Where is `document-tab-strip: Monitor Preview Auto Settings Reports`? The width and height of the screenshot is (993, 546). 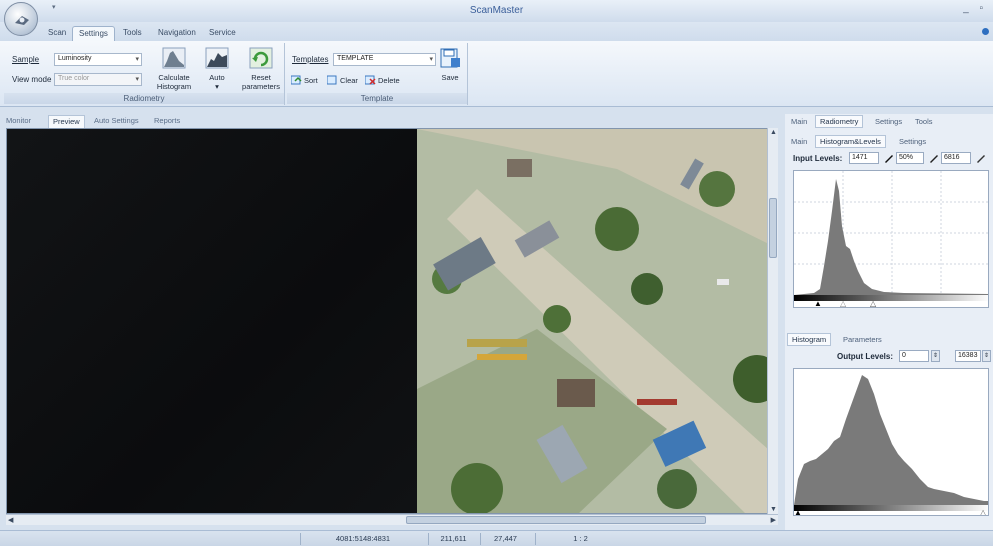 document-tab-strip: Monitor Preview Auto Settings Reports is located at coordinates (392, 121).